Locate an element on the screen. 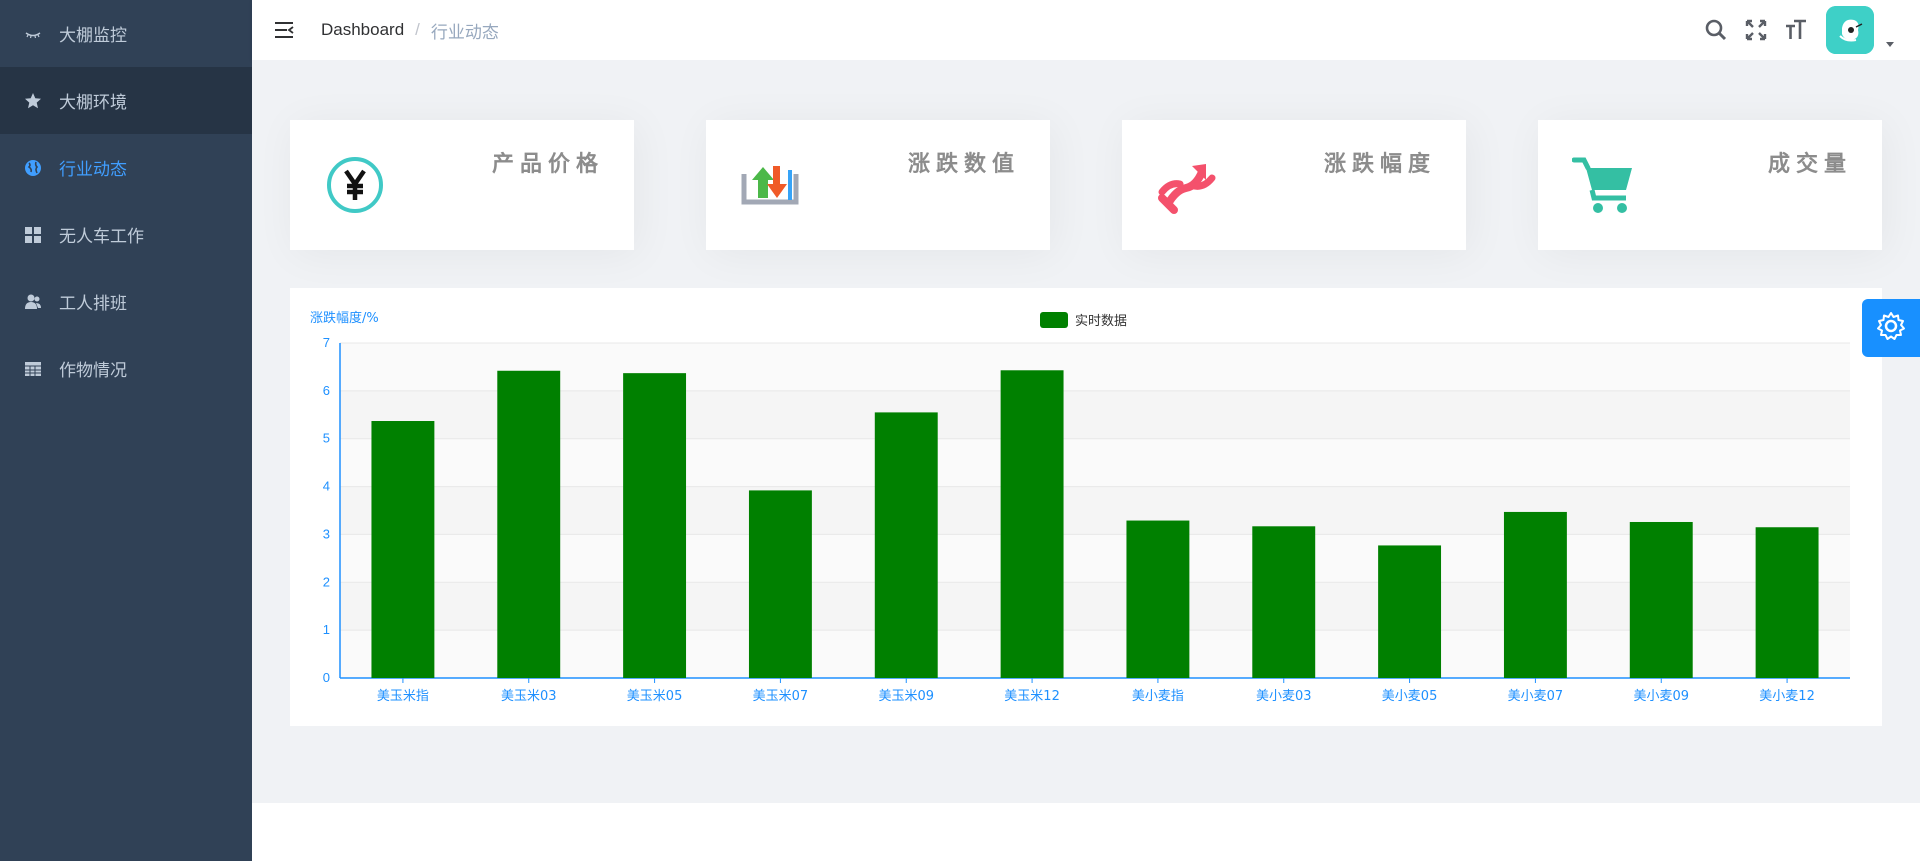 The height and width of the screenshot is (861, 1920). x-tick-label: 美玉米07 is located at coordinates (781, 696).